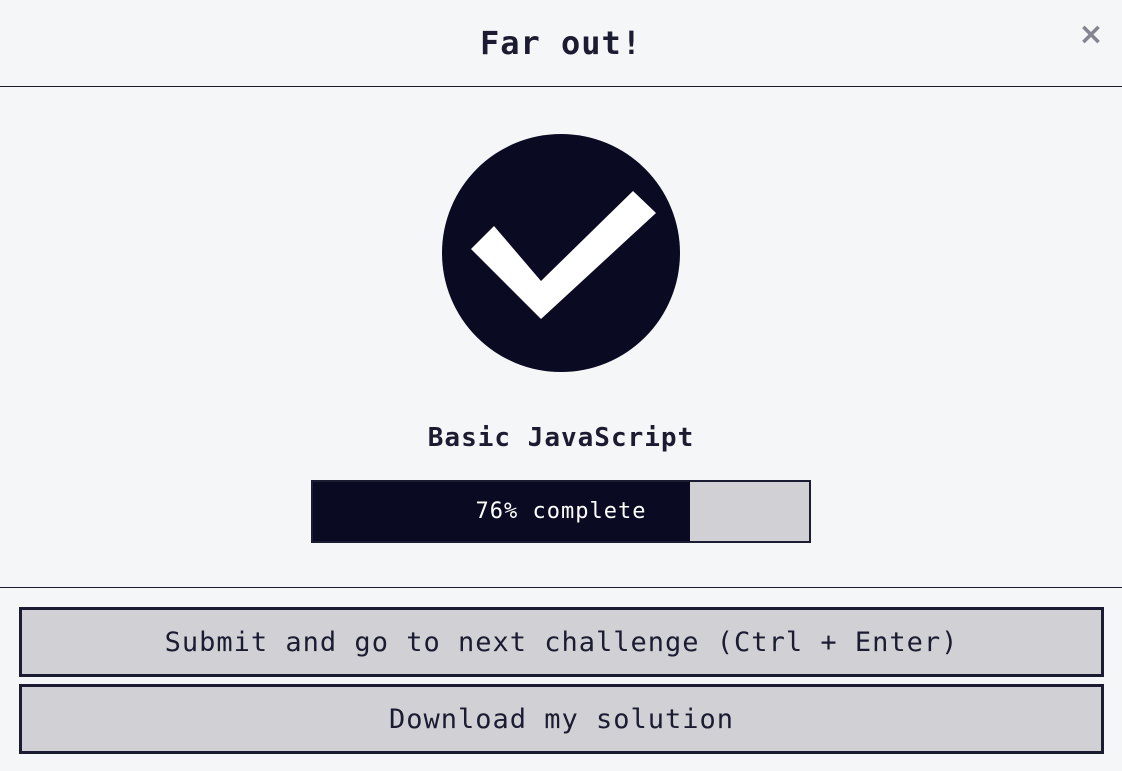 Image resolution: width=1122 pixels, height=771 pixels. Describe the element at coordinates (561, 253) in the screenshot. I see `check-circle-icon` at that location.